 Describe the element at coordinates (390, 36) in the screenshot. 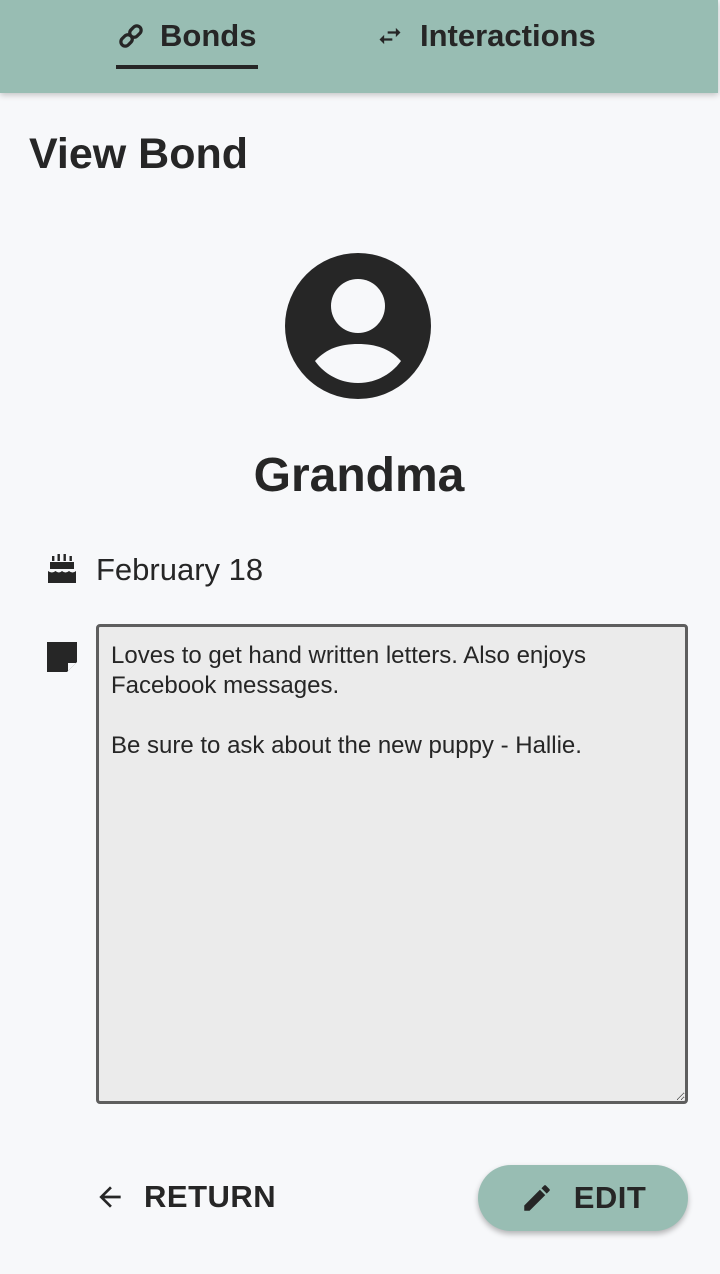

I see `swap-arrows-icon` at that location.